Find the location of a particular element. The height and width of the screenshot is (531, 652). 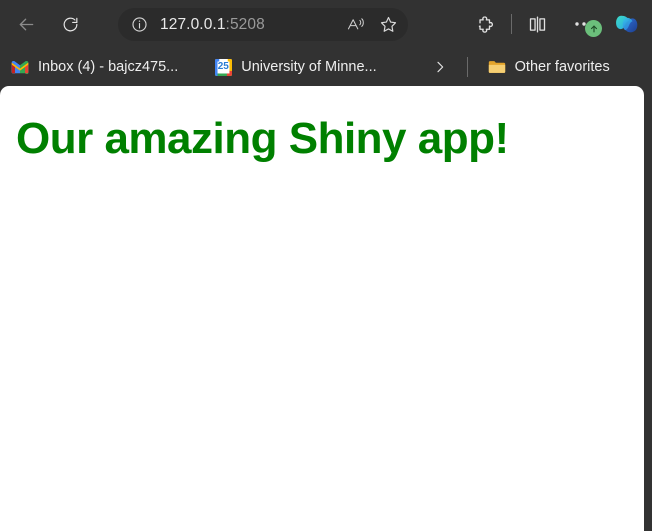

extensions-button is located at coordinates (486, 24).